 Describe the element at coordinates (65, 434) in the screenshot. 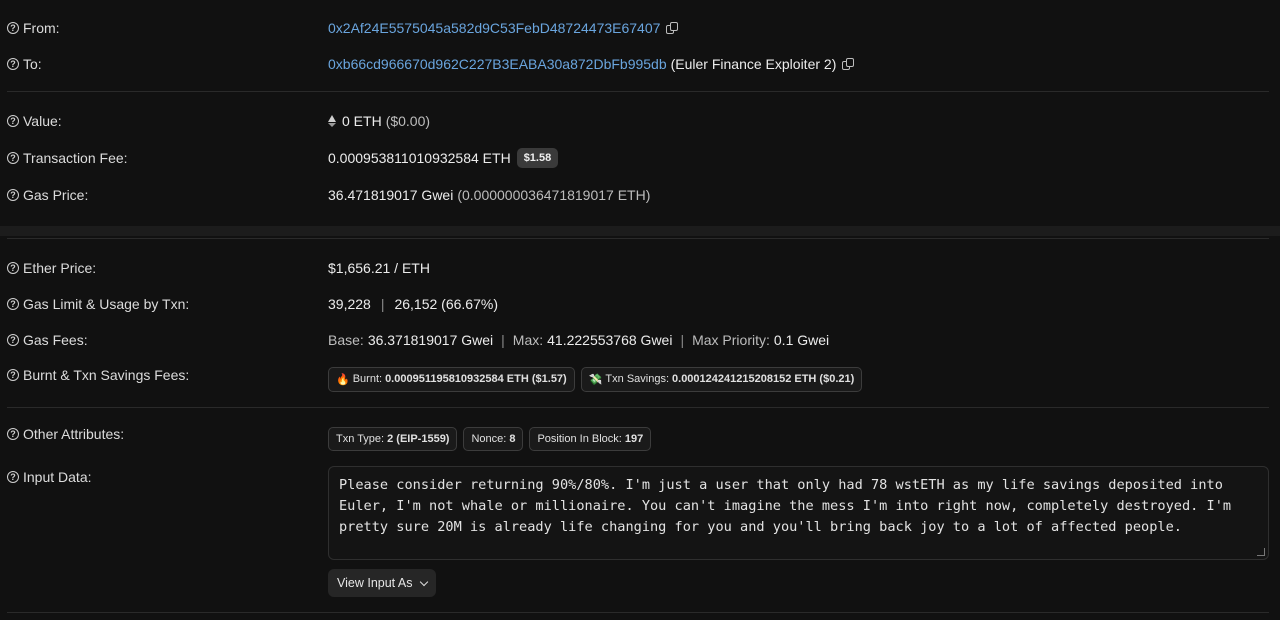

I see `other-attributes-label: ? Other Attributes:` at that location.